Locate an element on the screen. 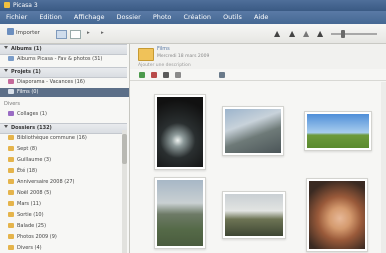  sort-icon: ▲ is located at coordinates (277, 33).